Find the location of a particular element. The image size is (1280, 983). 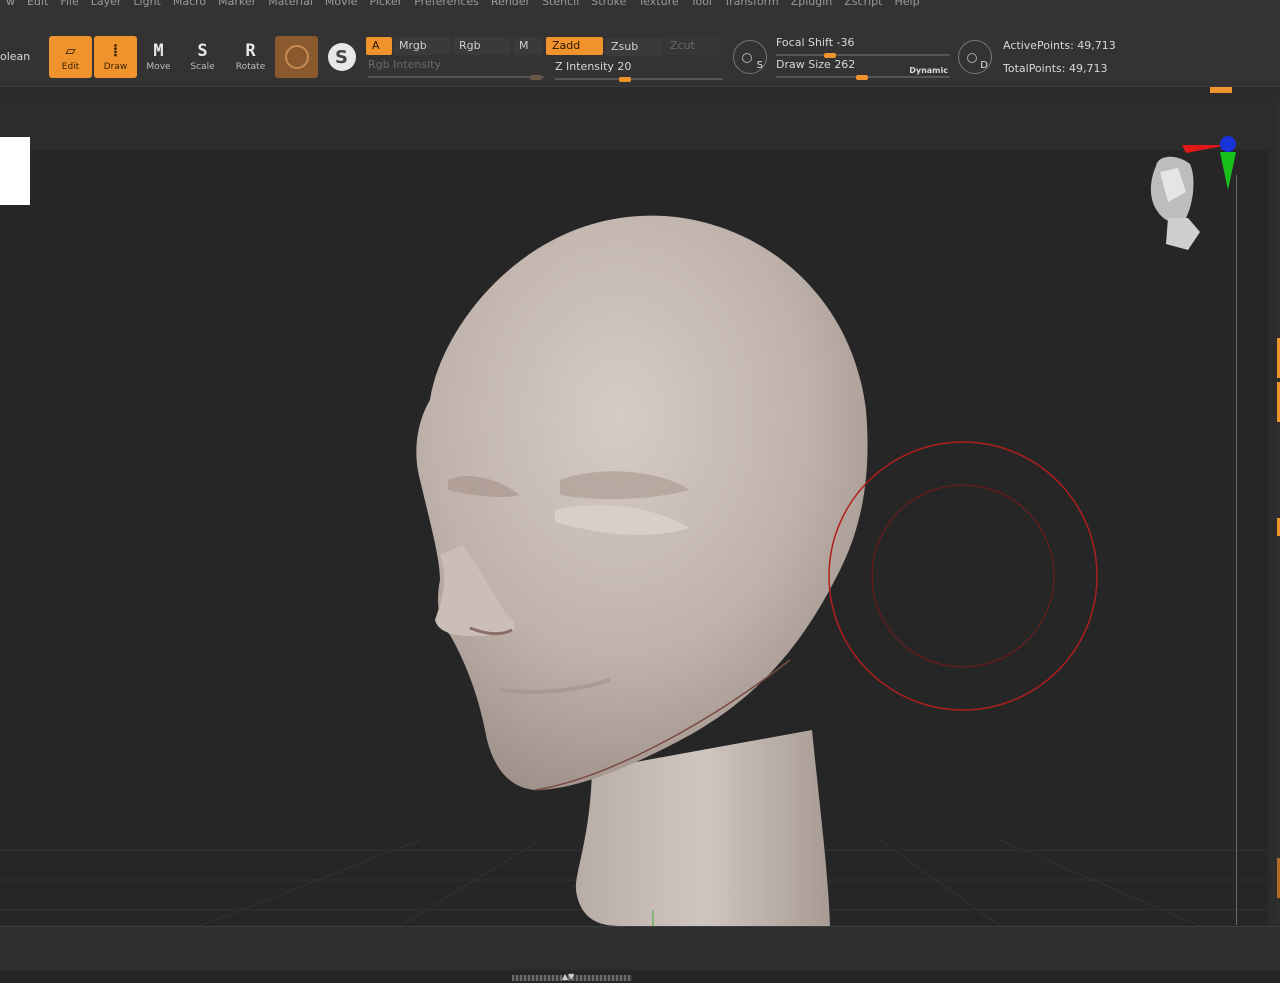

menu-item: Macro is located at coordinates (189, 6).